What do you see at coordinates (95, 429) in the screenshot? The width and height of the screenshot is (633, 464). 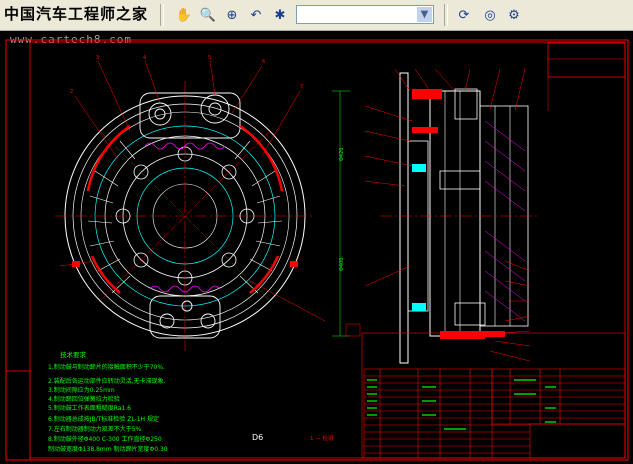 I see `note-line: 7.左右制动器制动力矩差不大于5%` at bounding box center [95, 429].